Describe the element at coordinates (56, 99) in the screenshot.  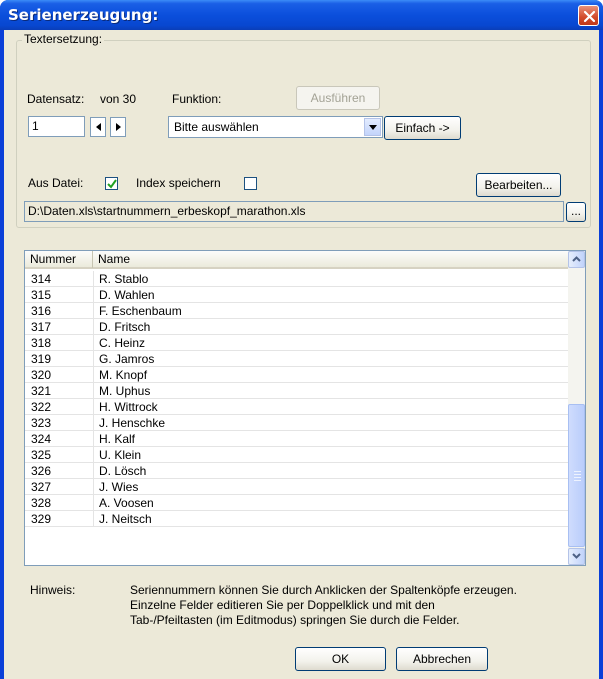
I see `datensatz-label: Datensatz:` at that location.